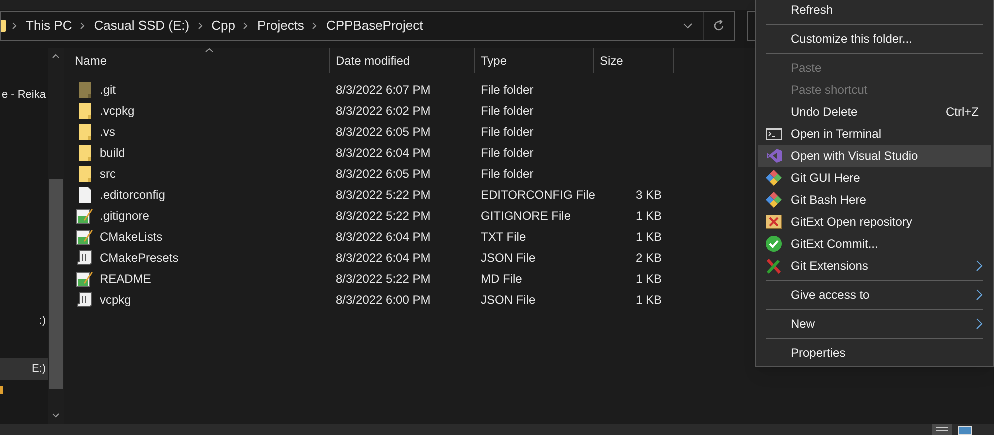  Describe the element at coordinates (126, 279) in the screenshot. I see `file-name: README` at that location.